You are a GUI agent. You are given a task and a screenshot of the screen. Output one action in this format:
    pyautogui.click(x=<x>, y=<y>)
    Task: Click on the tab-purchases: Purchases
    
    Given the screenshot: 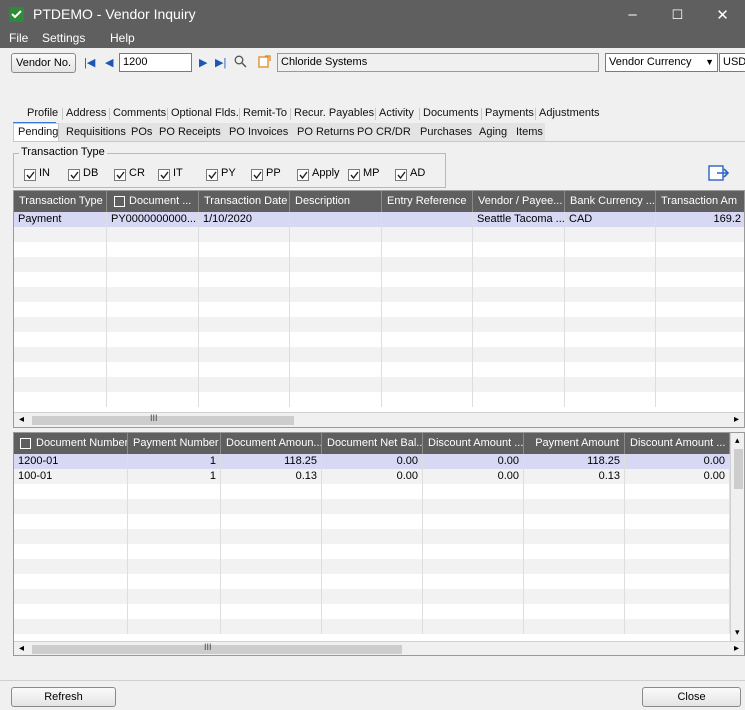 What is the action you would take?
    pyautogui.click(x=446, y=133)
    